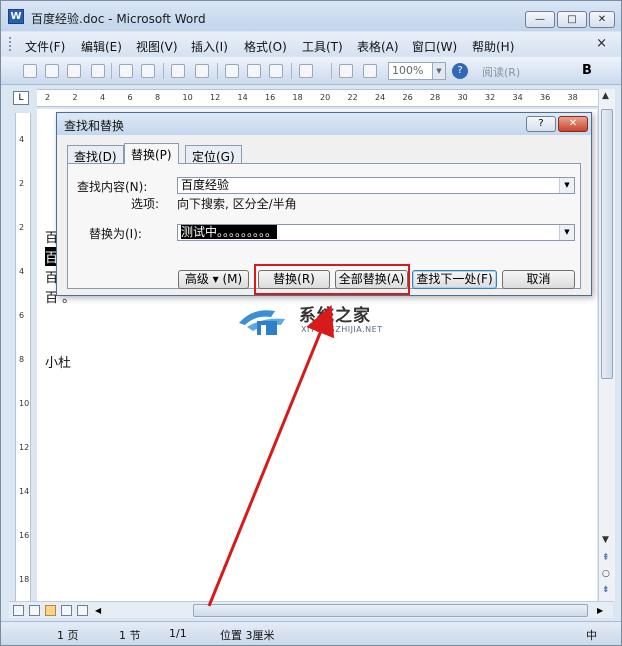  What do you see at coordinates (50, 610) in the screenshot?
I see `print-layout-icon` at bounding box center [50, 610].